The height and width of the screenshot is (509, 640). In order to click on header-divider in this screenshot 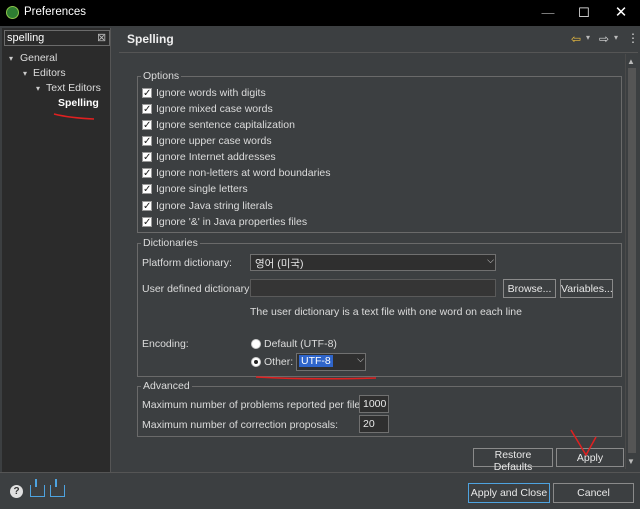, I will do `click(378, 52)`.